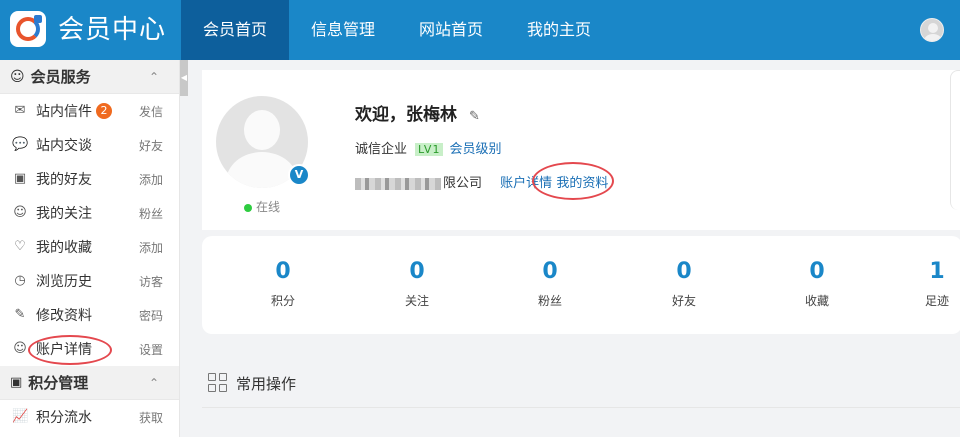 This screenshot has width=960, height=437. I want to click on logo-icon, so click(28, 29).